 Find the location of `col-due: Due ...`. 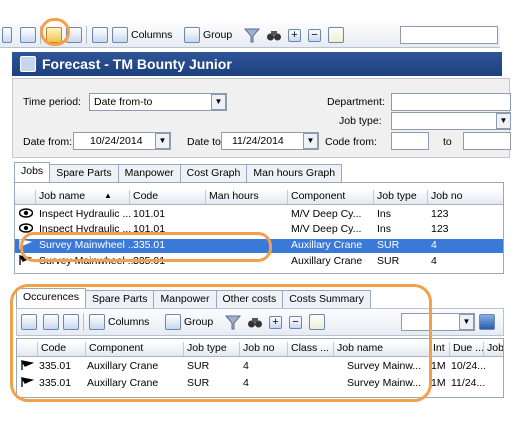

col-due: Due ... is located at coordinates (466, 349).